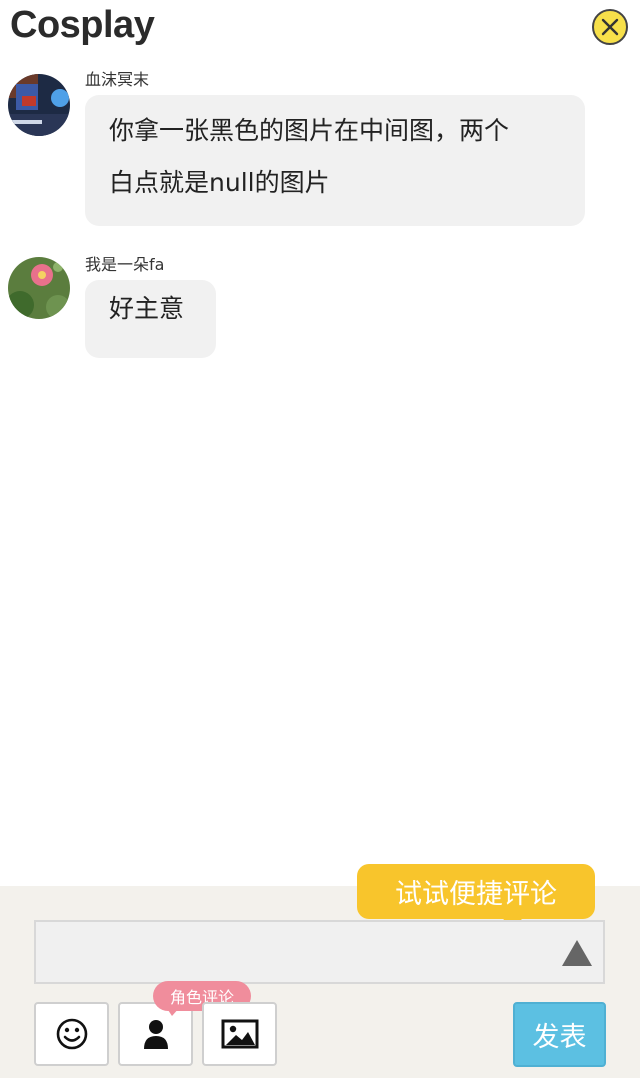 Image resolution: width=640 pixels, height=1078 pixels. What do you see at coordinates (335, 160) in the screenshot?
I see `message-bubble: 你拿一张黑色的图片在中间图，两个 白点就是null的图片` at bounding box center [335, 160].